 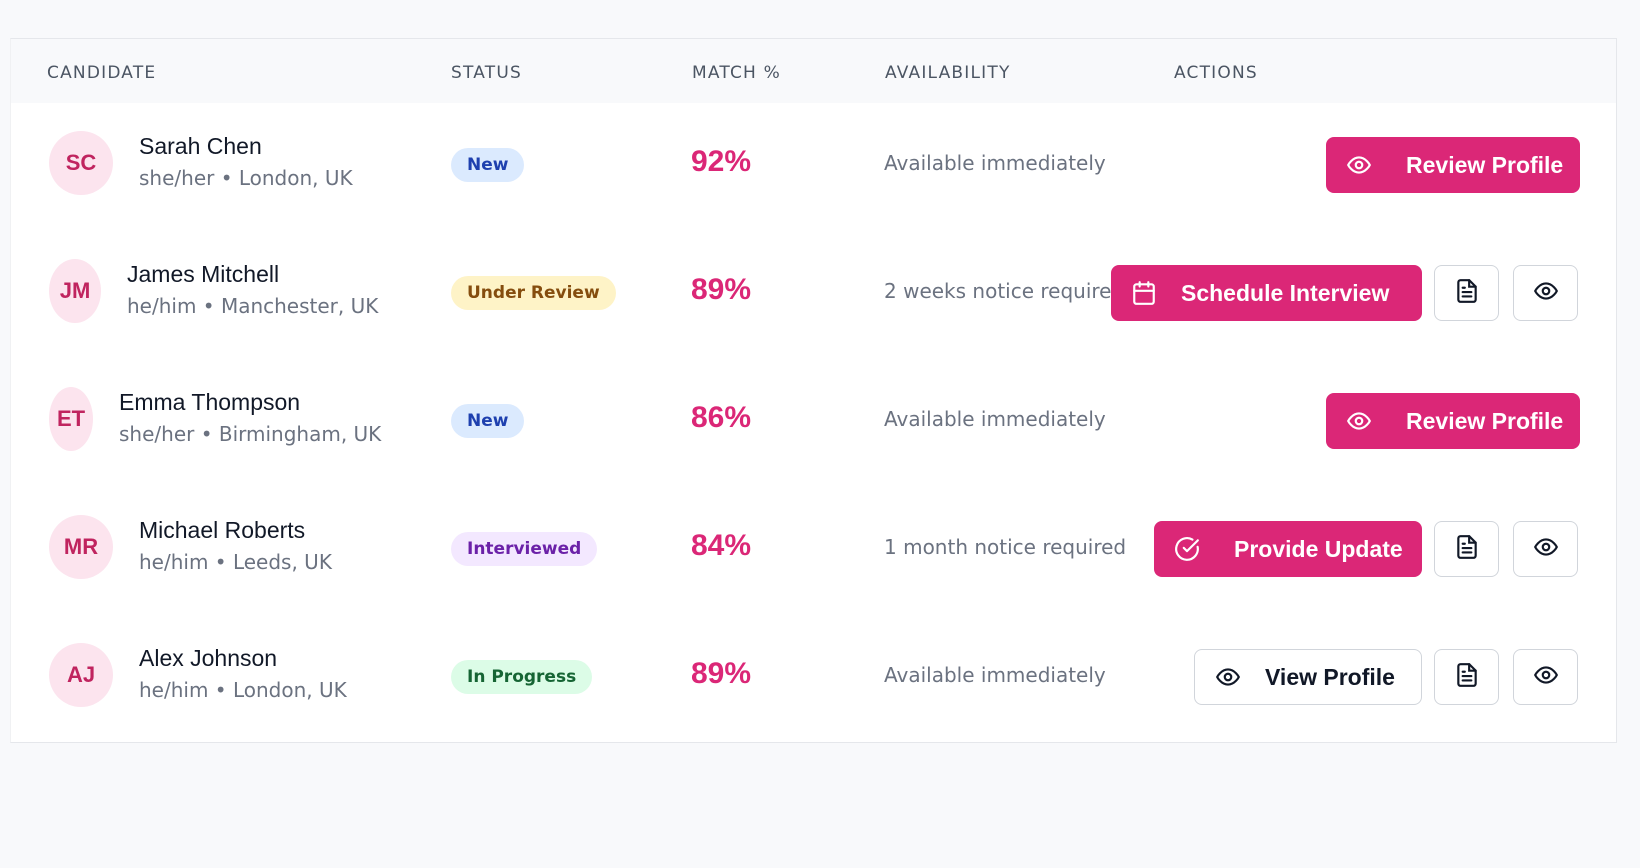 What do you see at coordinates (250, 434) in the screenshot?
I see `candidate-meta: she/her • Birmingham, UK` at bounding box center [250, 434].